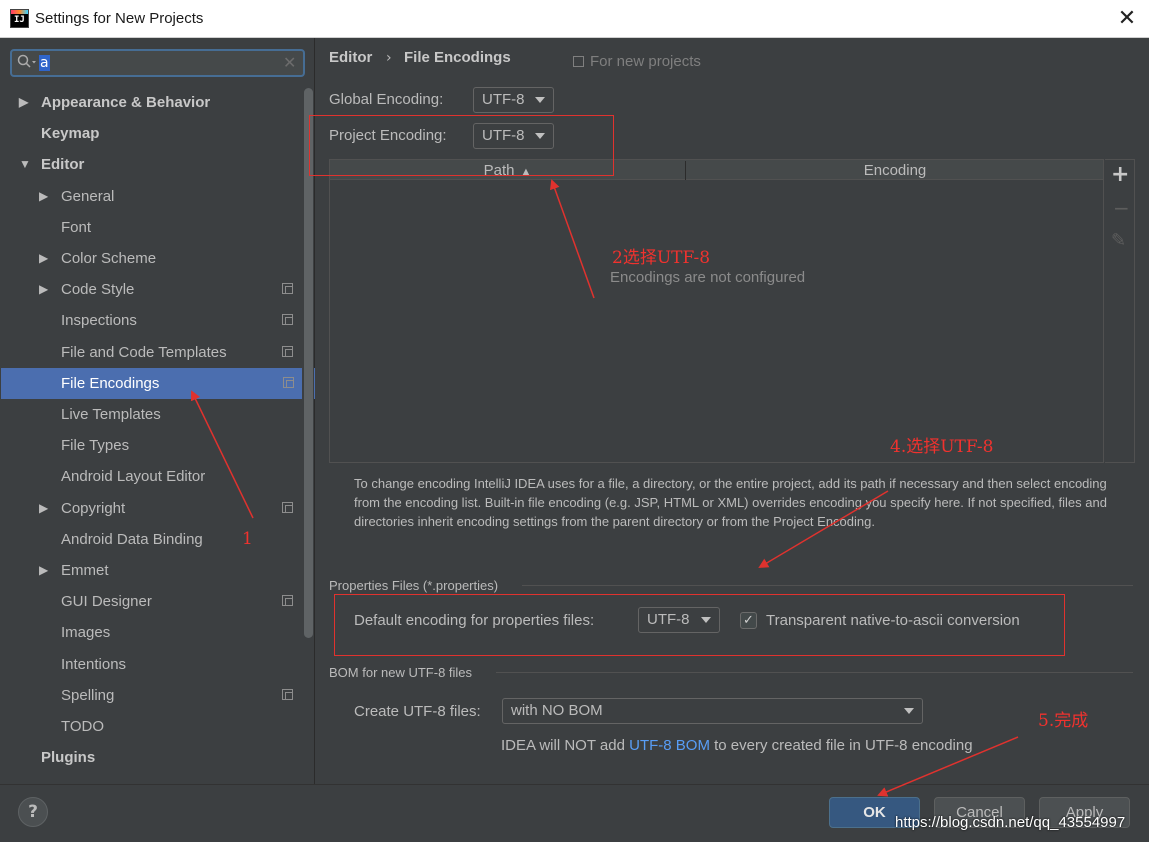  What do you see at coordinates (1118, 240) in the screenshot?
I see `edit-icon: ✎` at bounding box center [1118, 240].